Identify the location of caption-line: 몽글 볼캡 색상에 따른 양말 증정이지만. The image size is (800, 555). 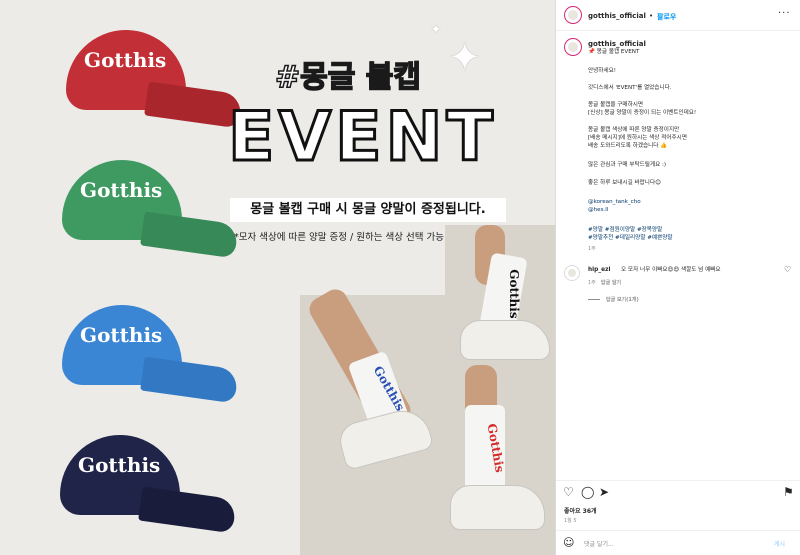
(634, 130).